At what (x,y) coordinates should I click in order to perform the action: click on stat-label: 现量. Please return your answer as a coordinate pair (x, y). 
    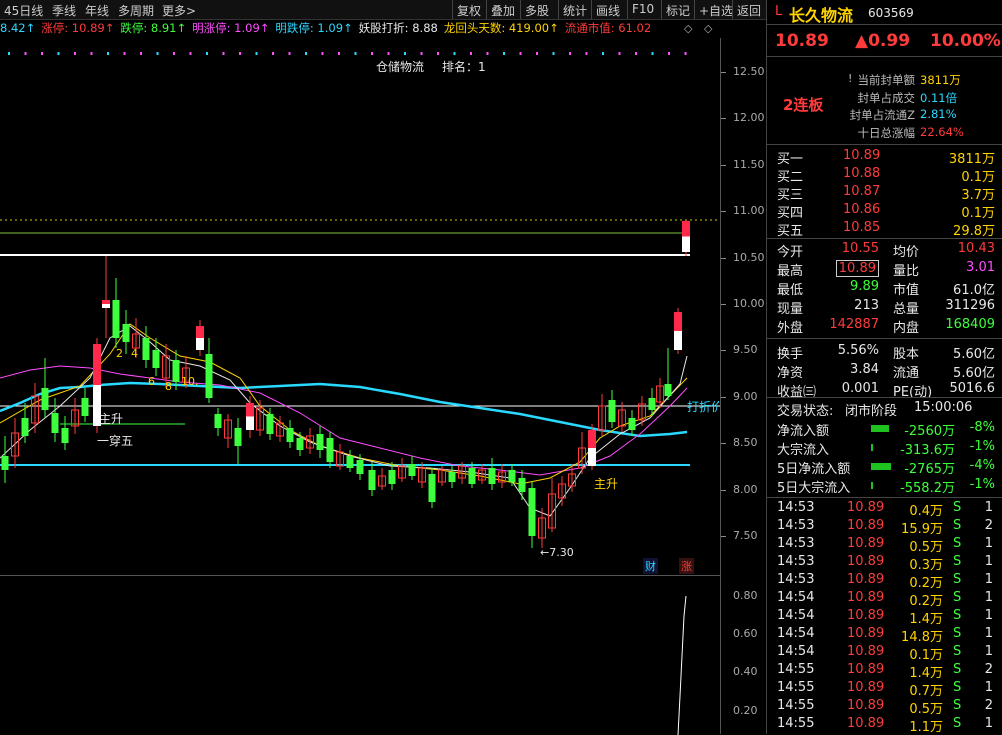
    Looking at the image, I should click on (790, 309).